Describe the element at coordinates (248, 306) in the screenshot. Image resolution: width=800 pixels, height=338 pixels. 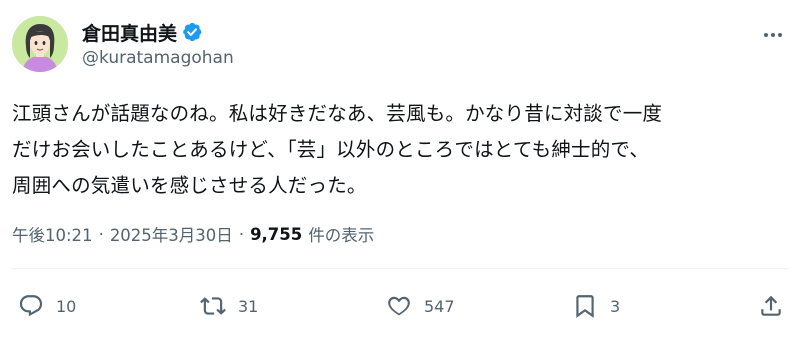
I see `repost-count: 31` at that location.